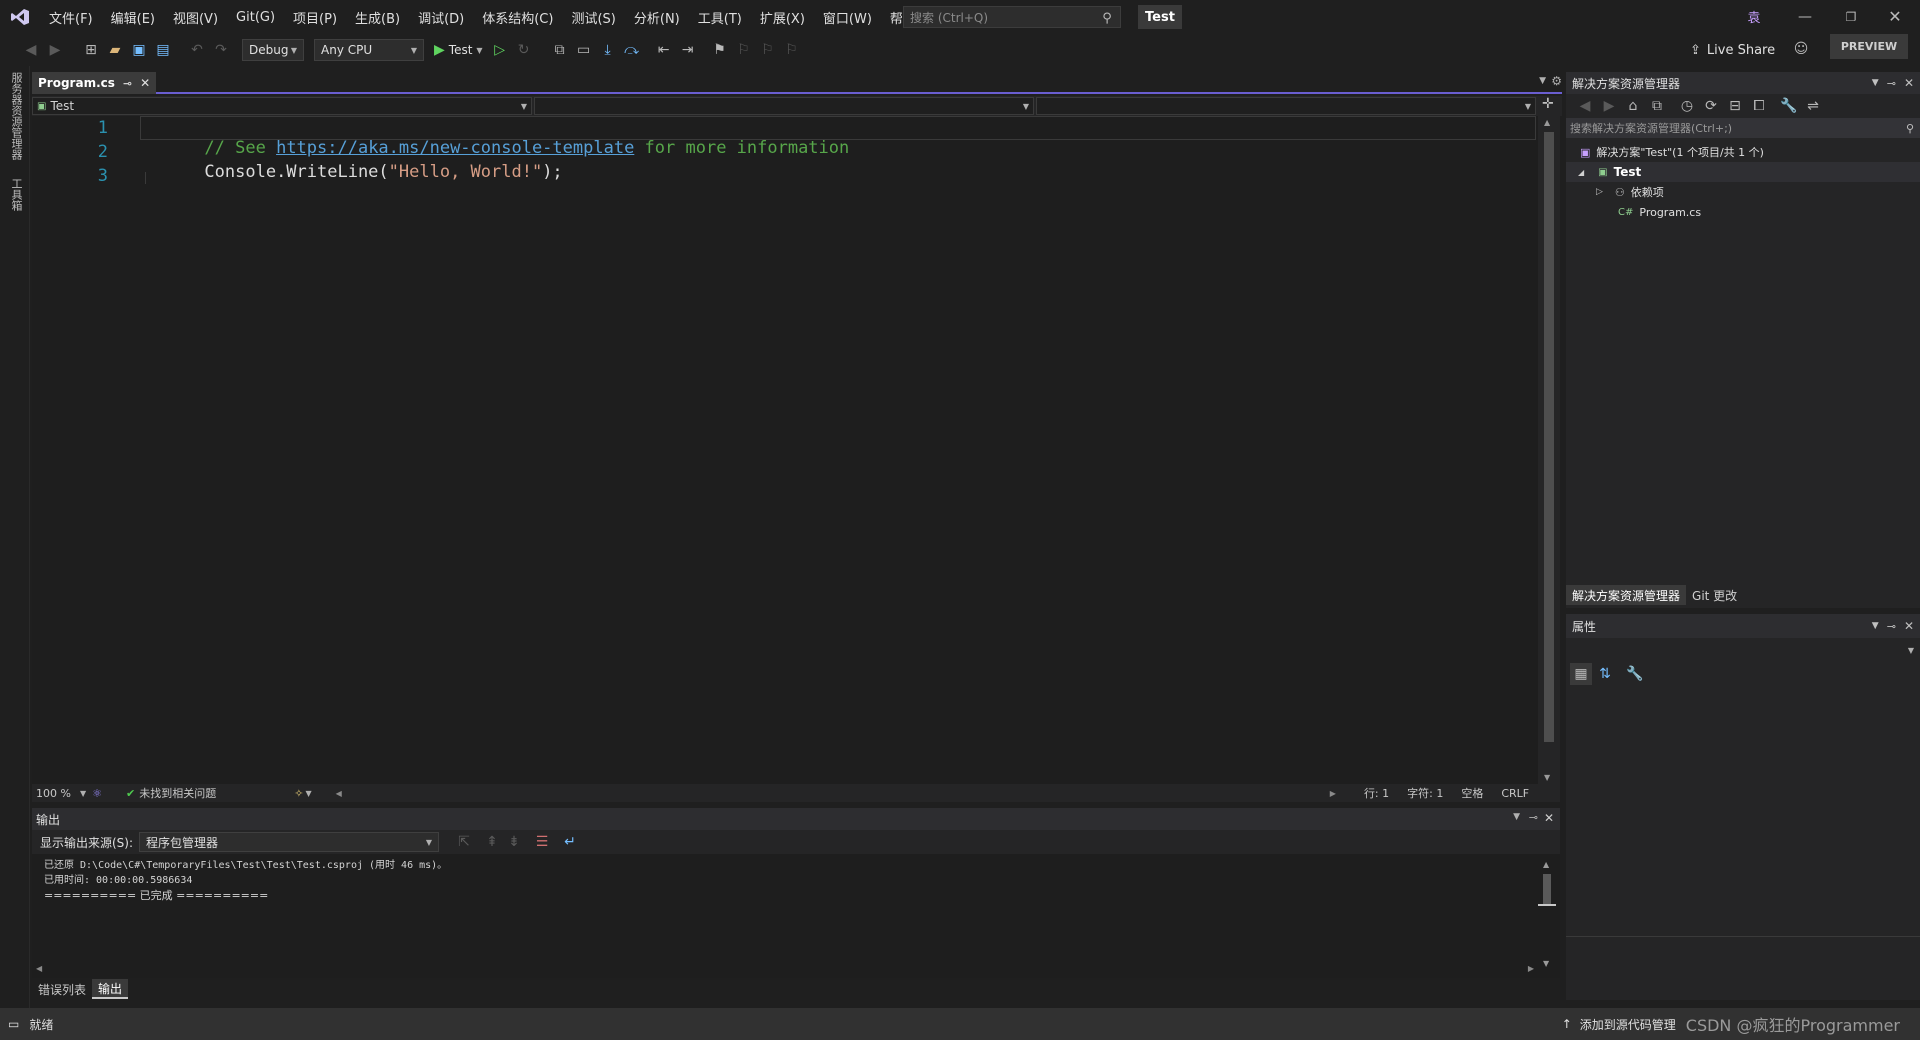  I want to click on start-without-debugging-icon: ▷, so click(500, 50).